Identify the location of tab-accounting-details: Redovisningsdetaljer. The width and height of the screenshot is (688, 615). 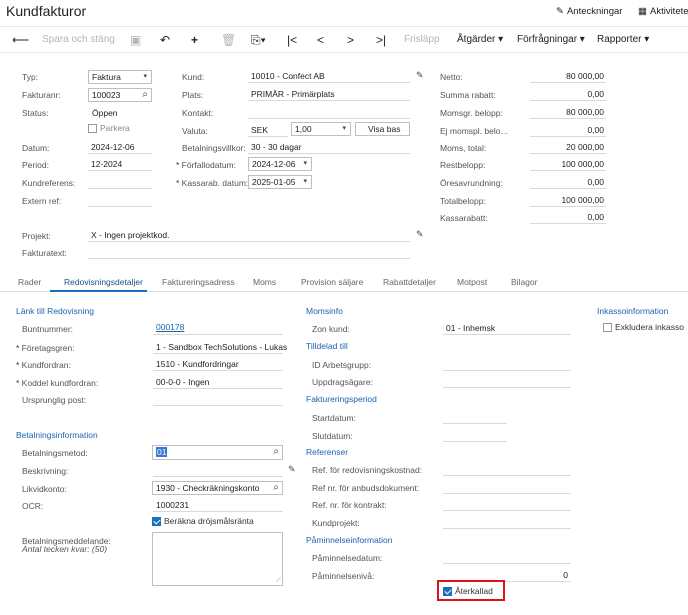
(103, 282).